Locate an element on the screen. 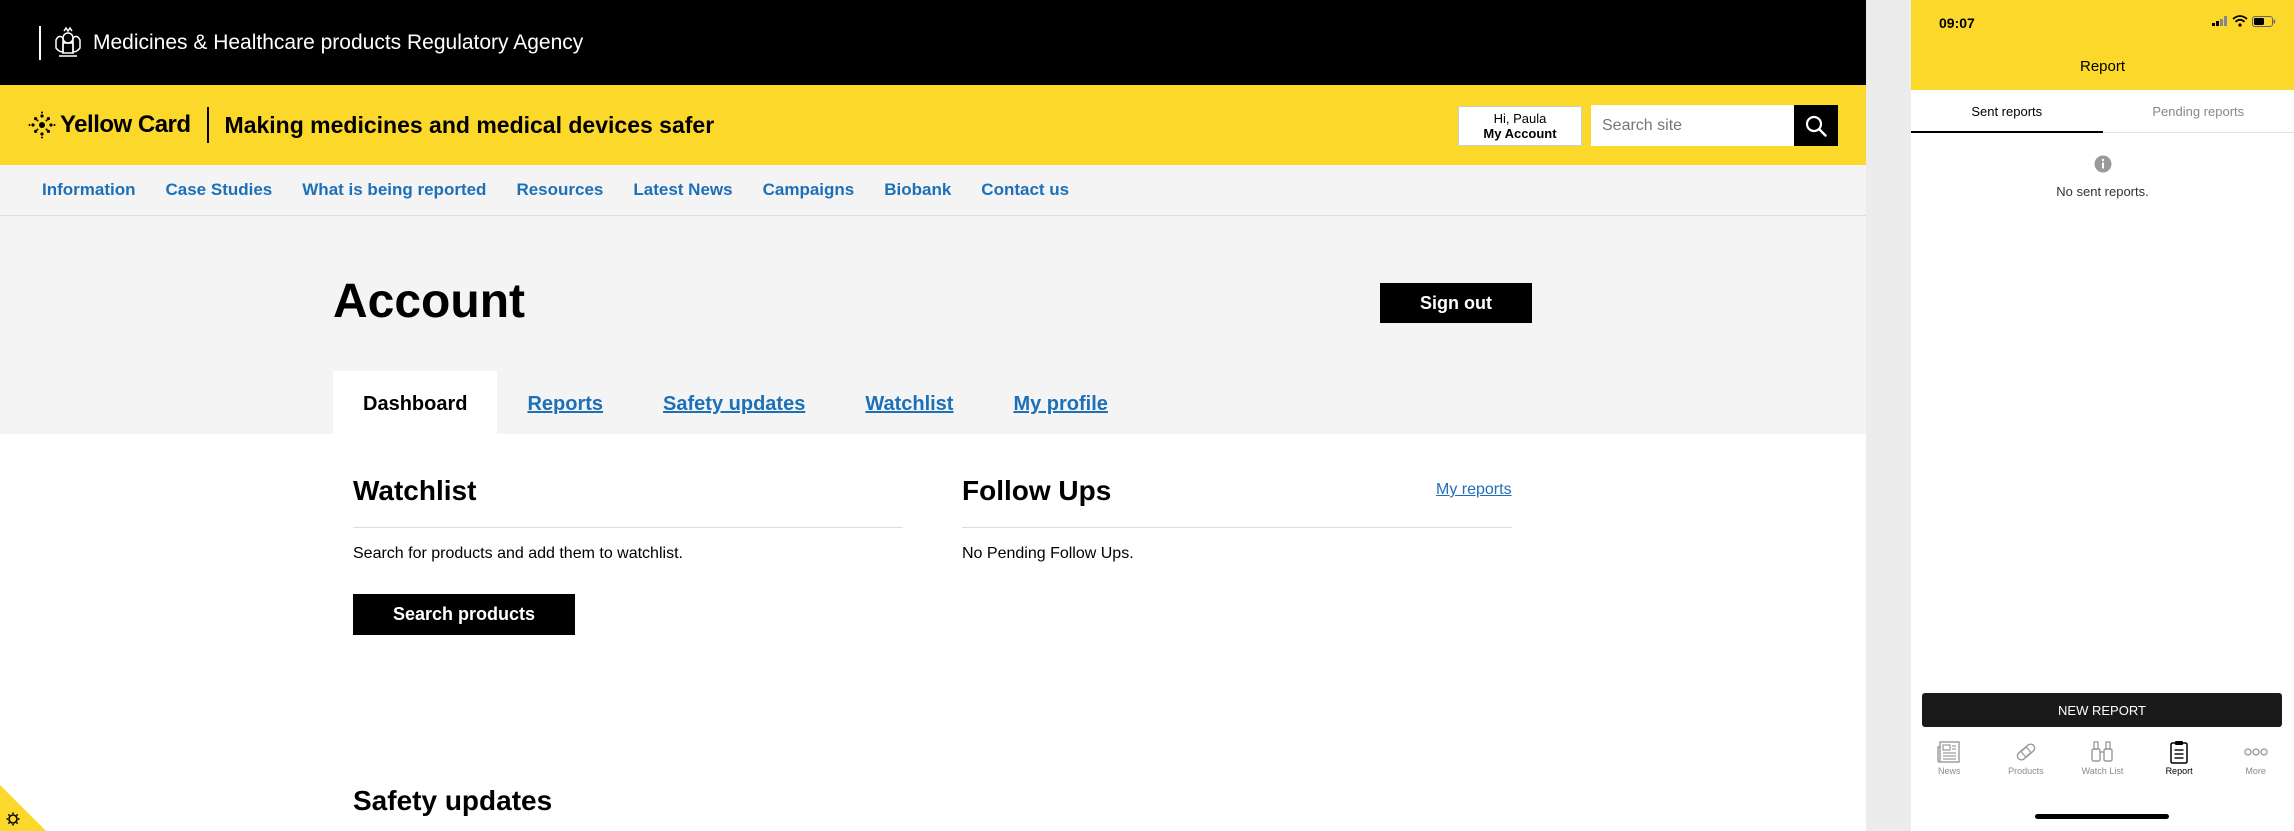 Image resolution: width=2294 pixels, height=831 pixels. follow-ups-divider is located at coordinates (1237, 527).